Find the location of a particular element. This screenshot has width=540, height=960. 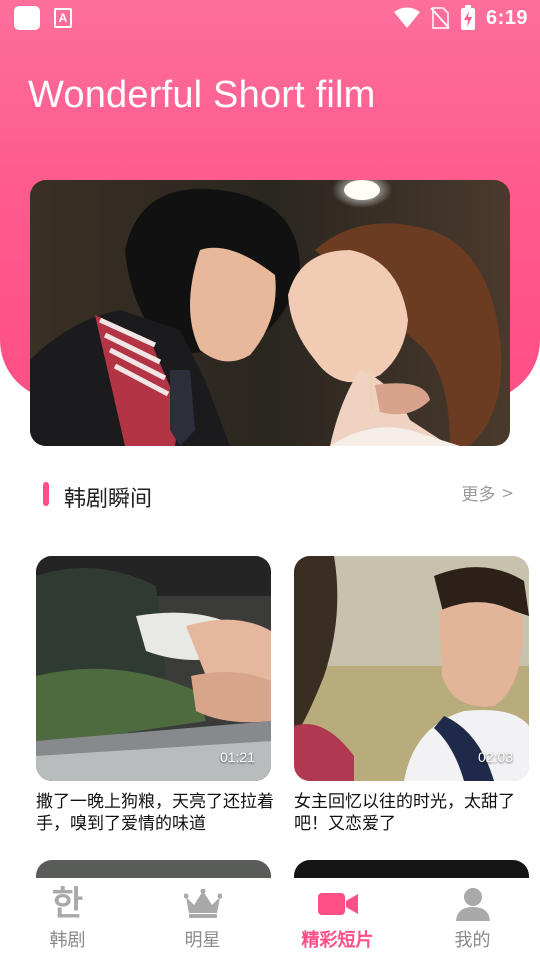

video-title: 女主回忆以往的时光，太甜了吧！又恋爱了 is located at coordinates (413, 813).